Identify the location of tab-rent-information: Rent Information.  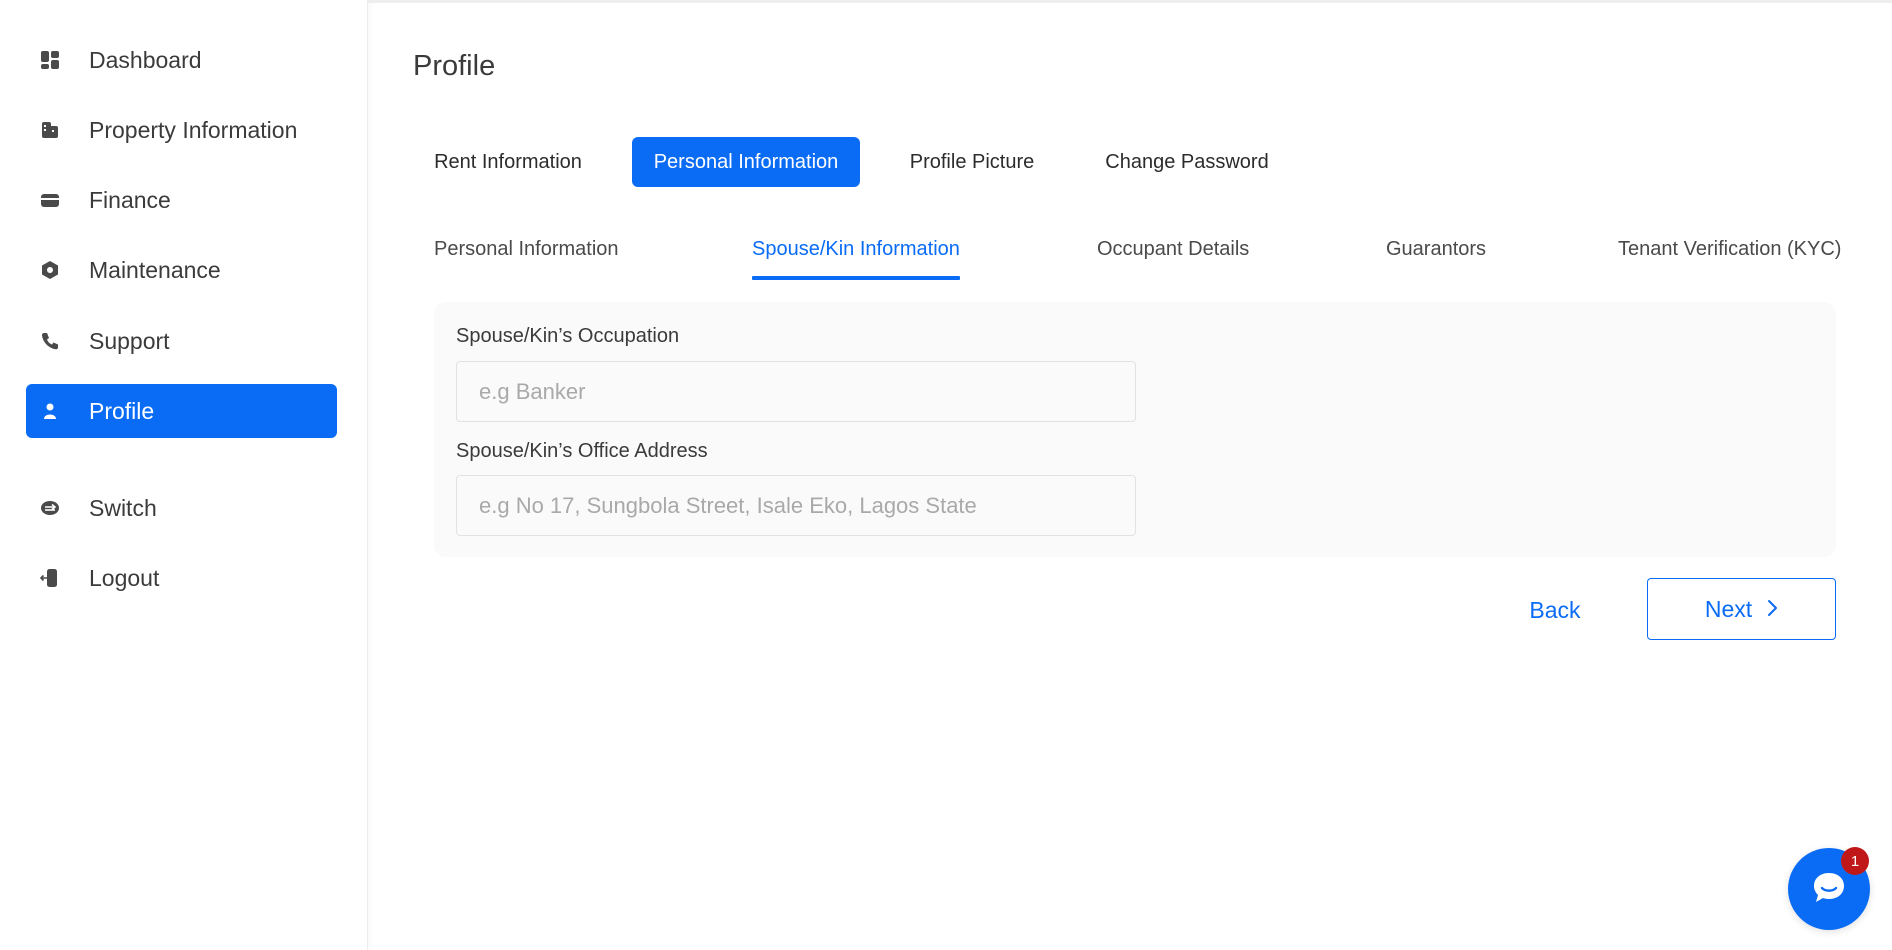
(508, 162).